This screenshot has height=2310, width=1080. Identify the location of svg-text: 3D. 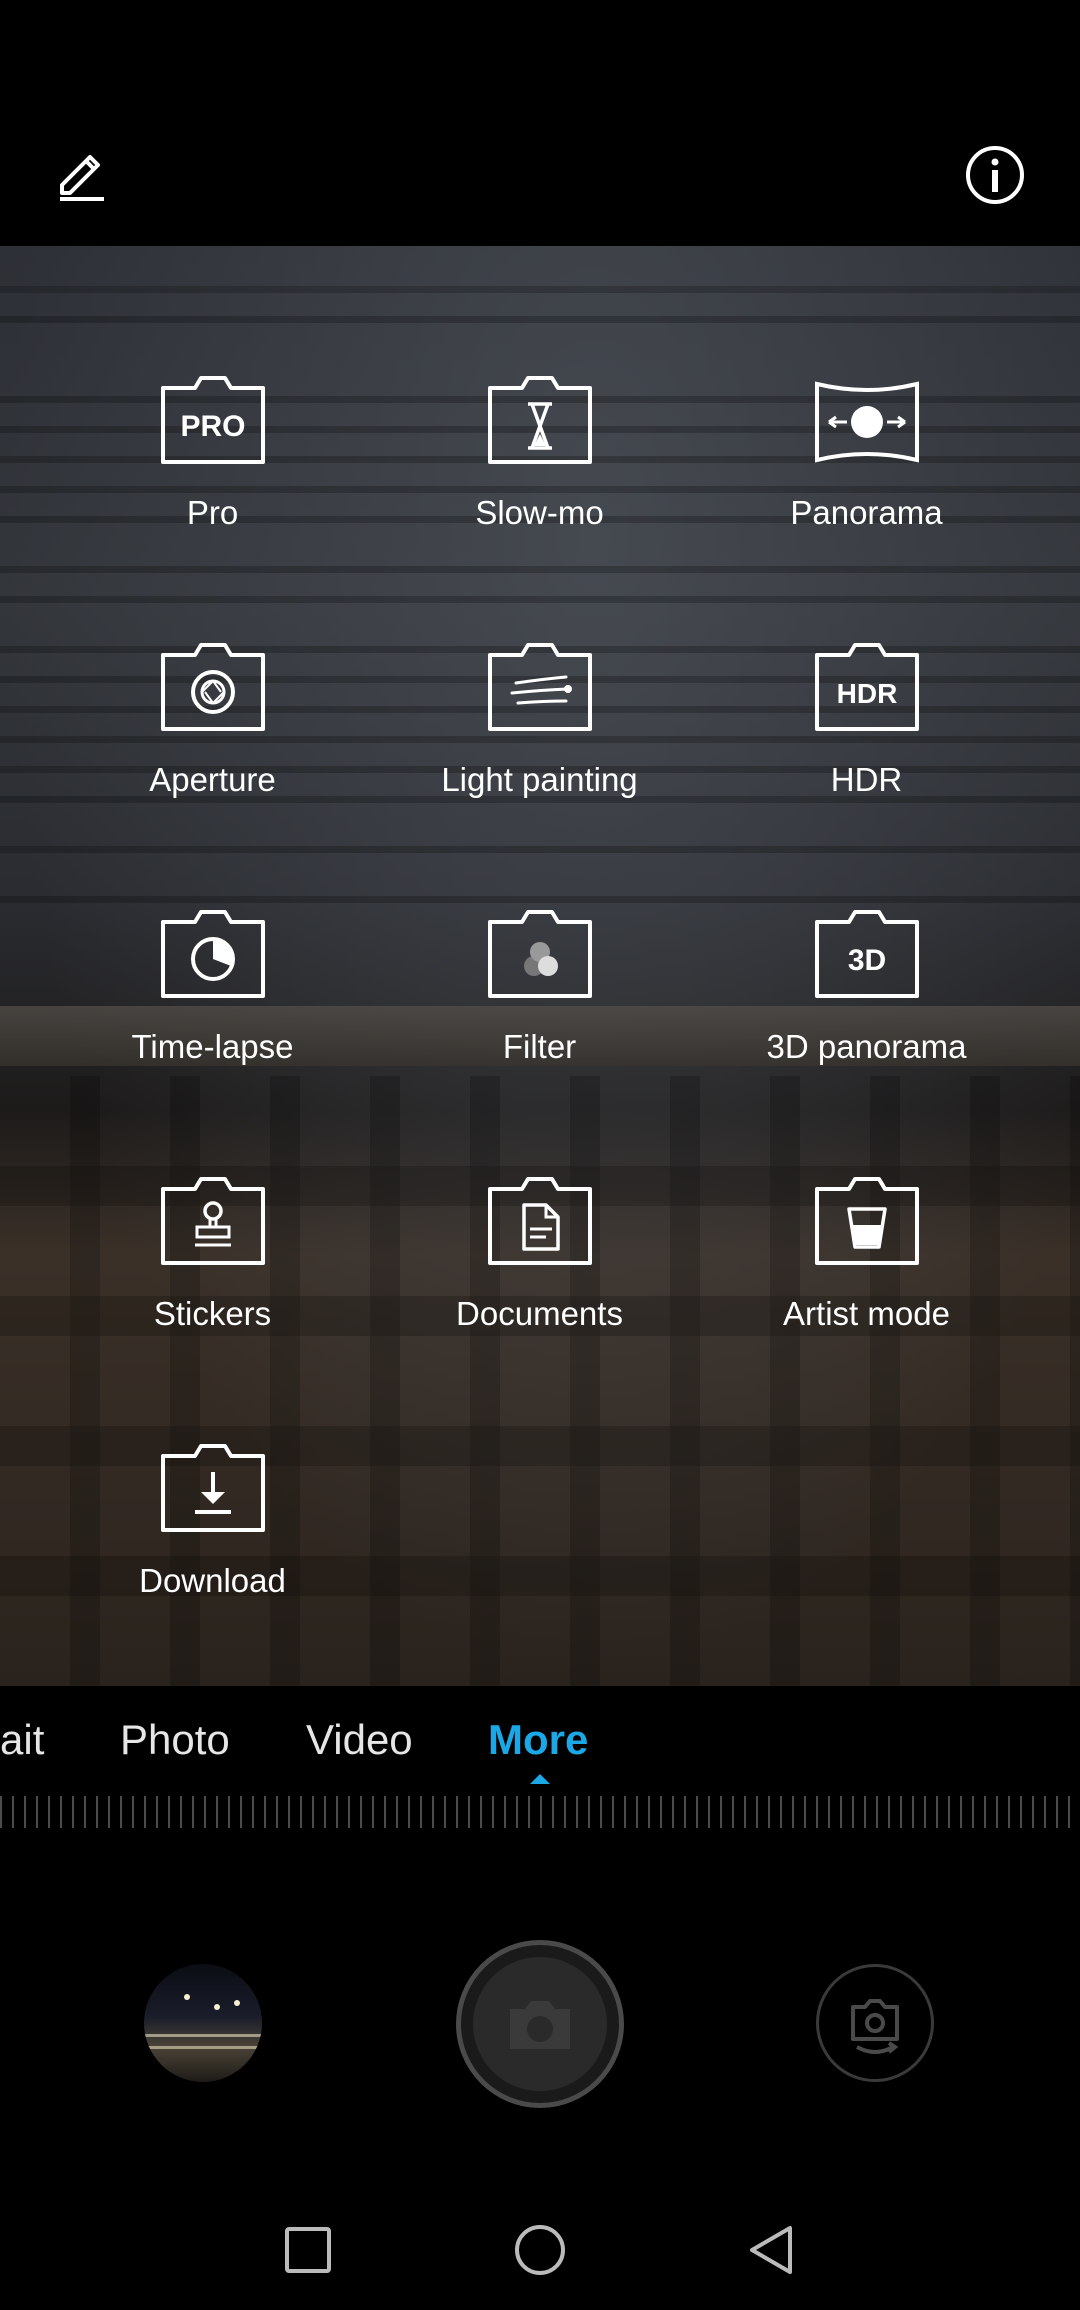
(866, 960).